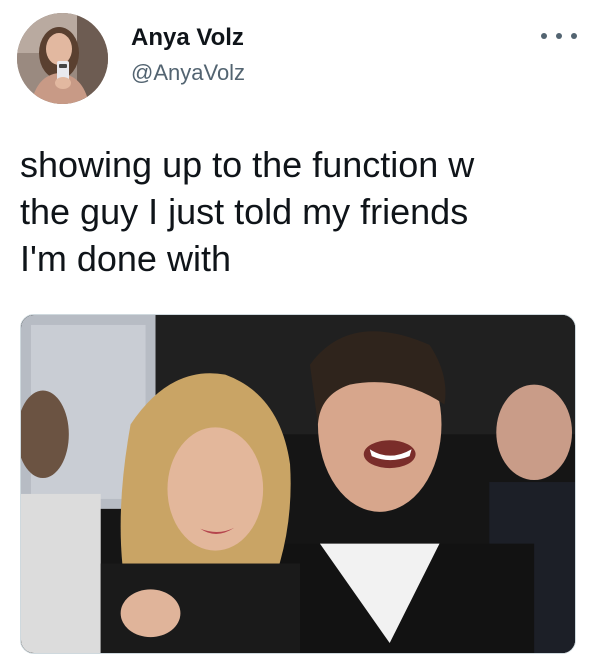 The image size is (599, 672). Describe the element at coordinates (125, 258) in the screenshot. I see `tweet-text-line: I'm done with` at that location.